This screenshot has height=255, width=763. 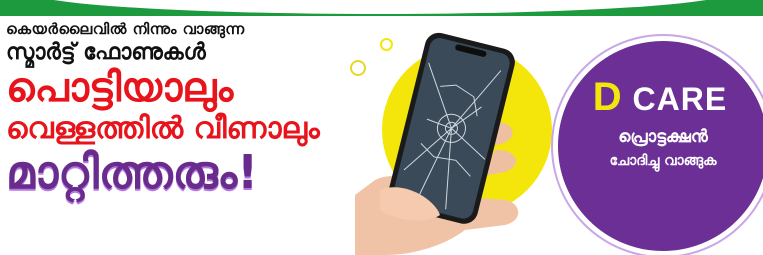 I want to click on badge-ask-text: ചോദിച്ചു വാങ്ങുക, so click(x=663, y=161).